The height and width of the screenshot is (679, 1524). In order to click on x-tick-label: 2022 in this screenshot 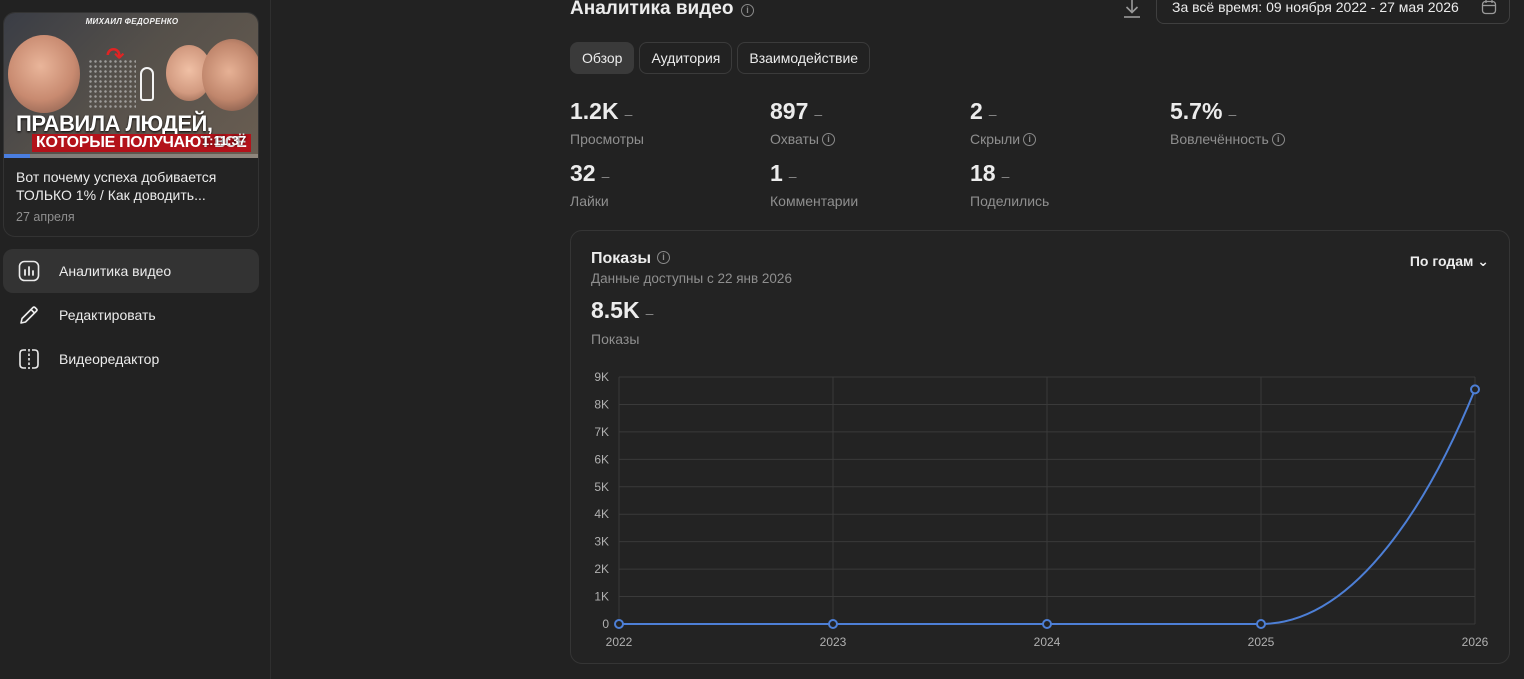, I will do `click(619, 642)`.